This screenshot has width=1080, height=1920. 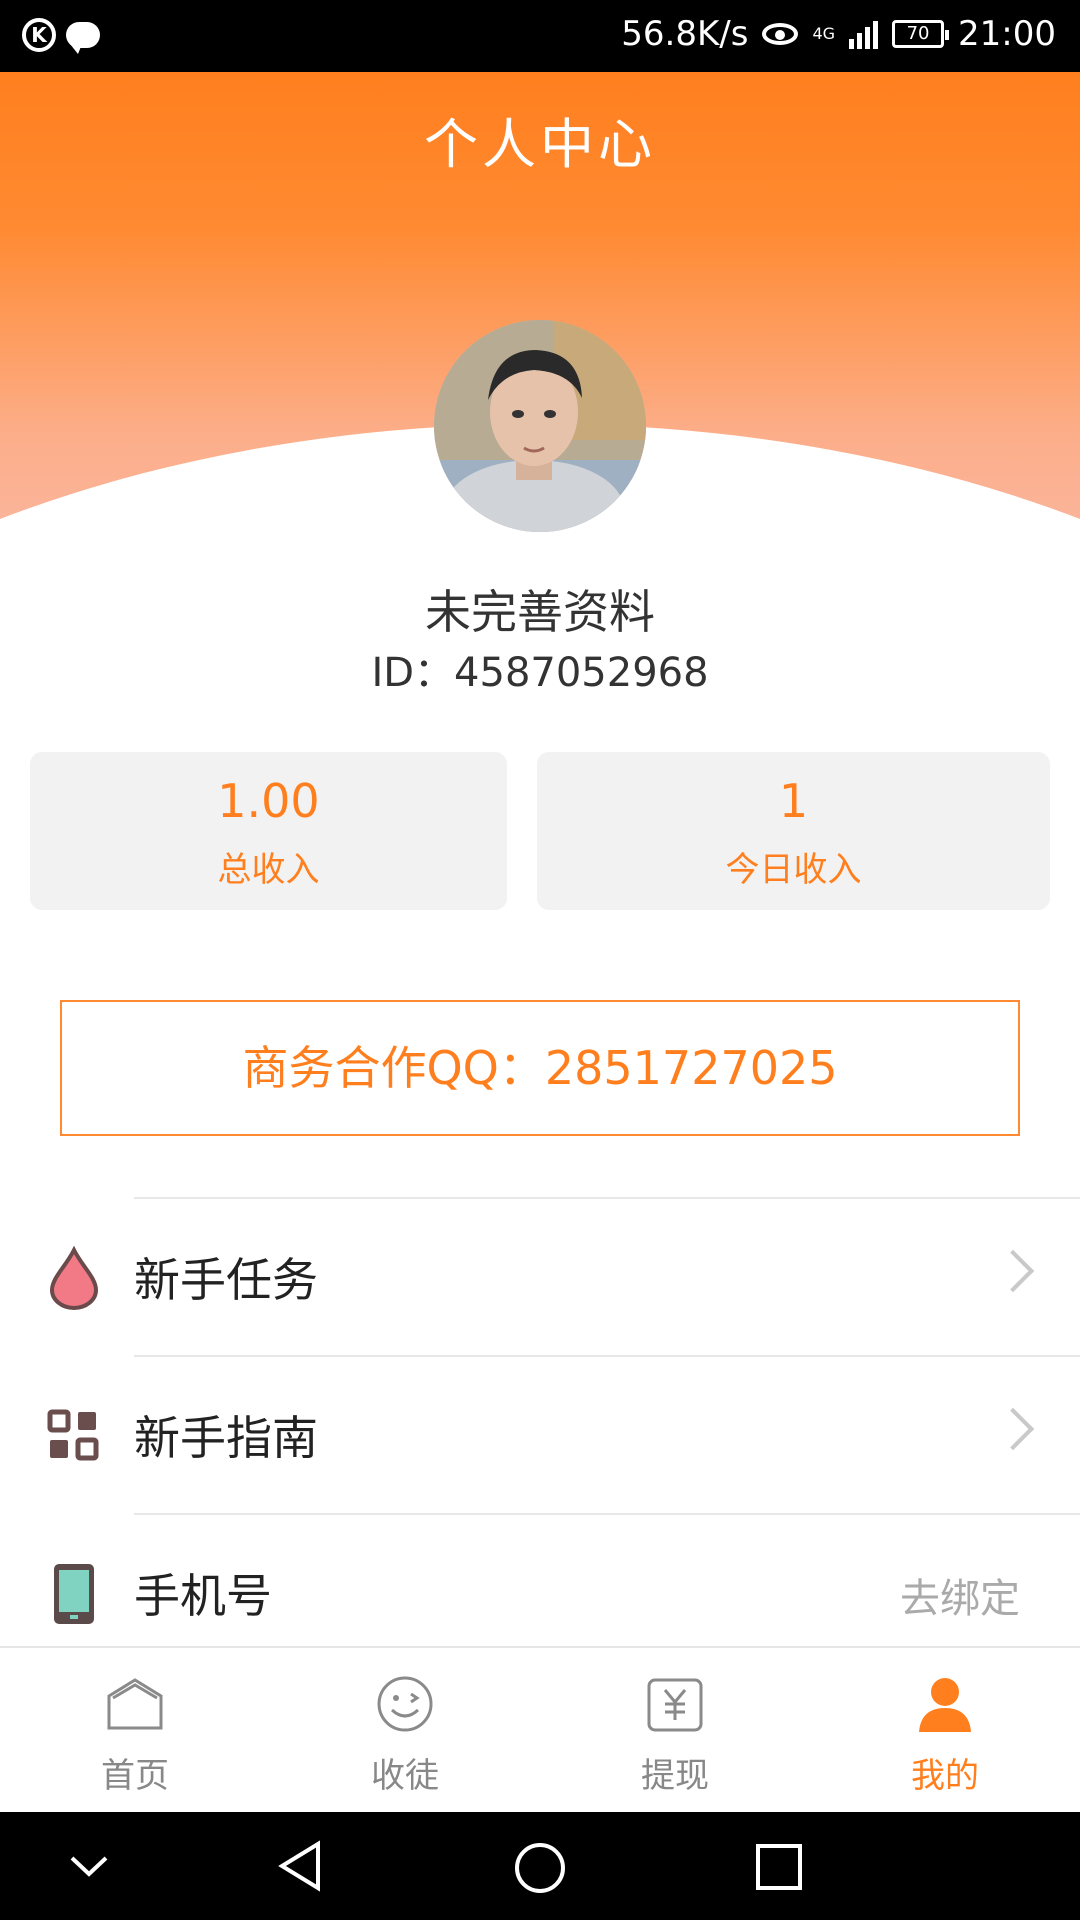 I want to click on chevron-down-icon, so click(x=89, y=1866).